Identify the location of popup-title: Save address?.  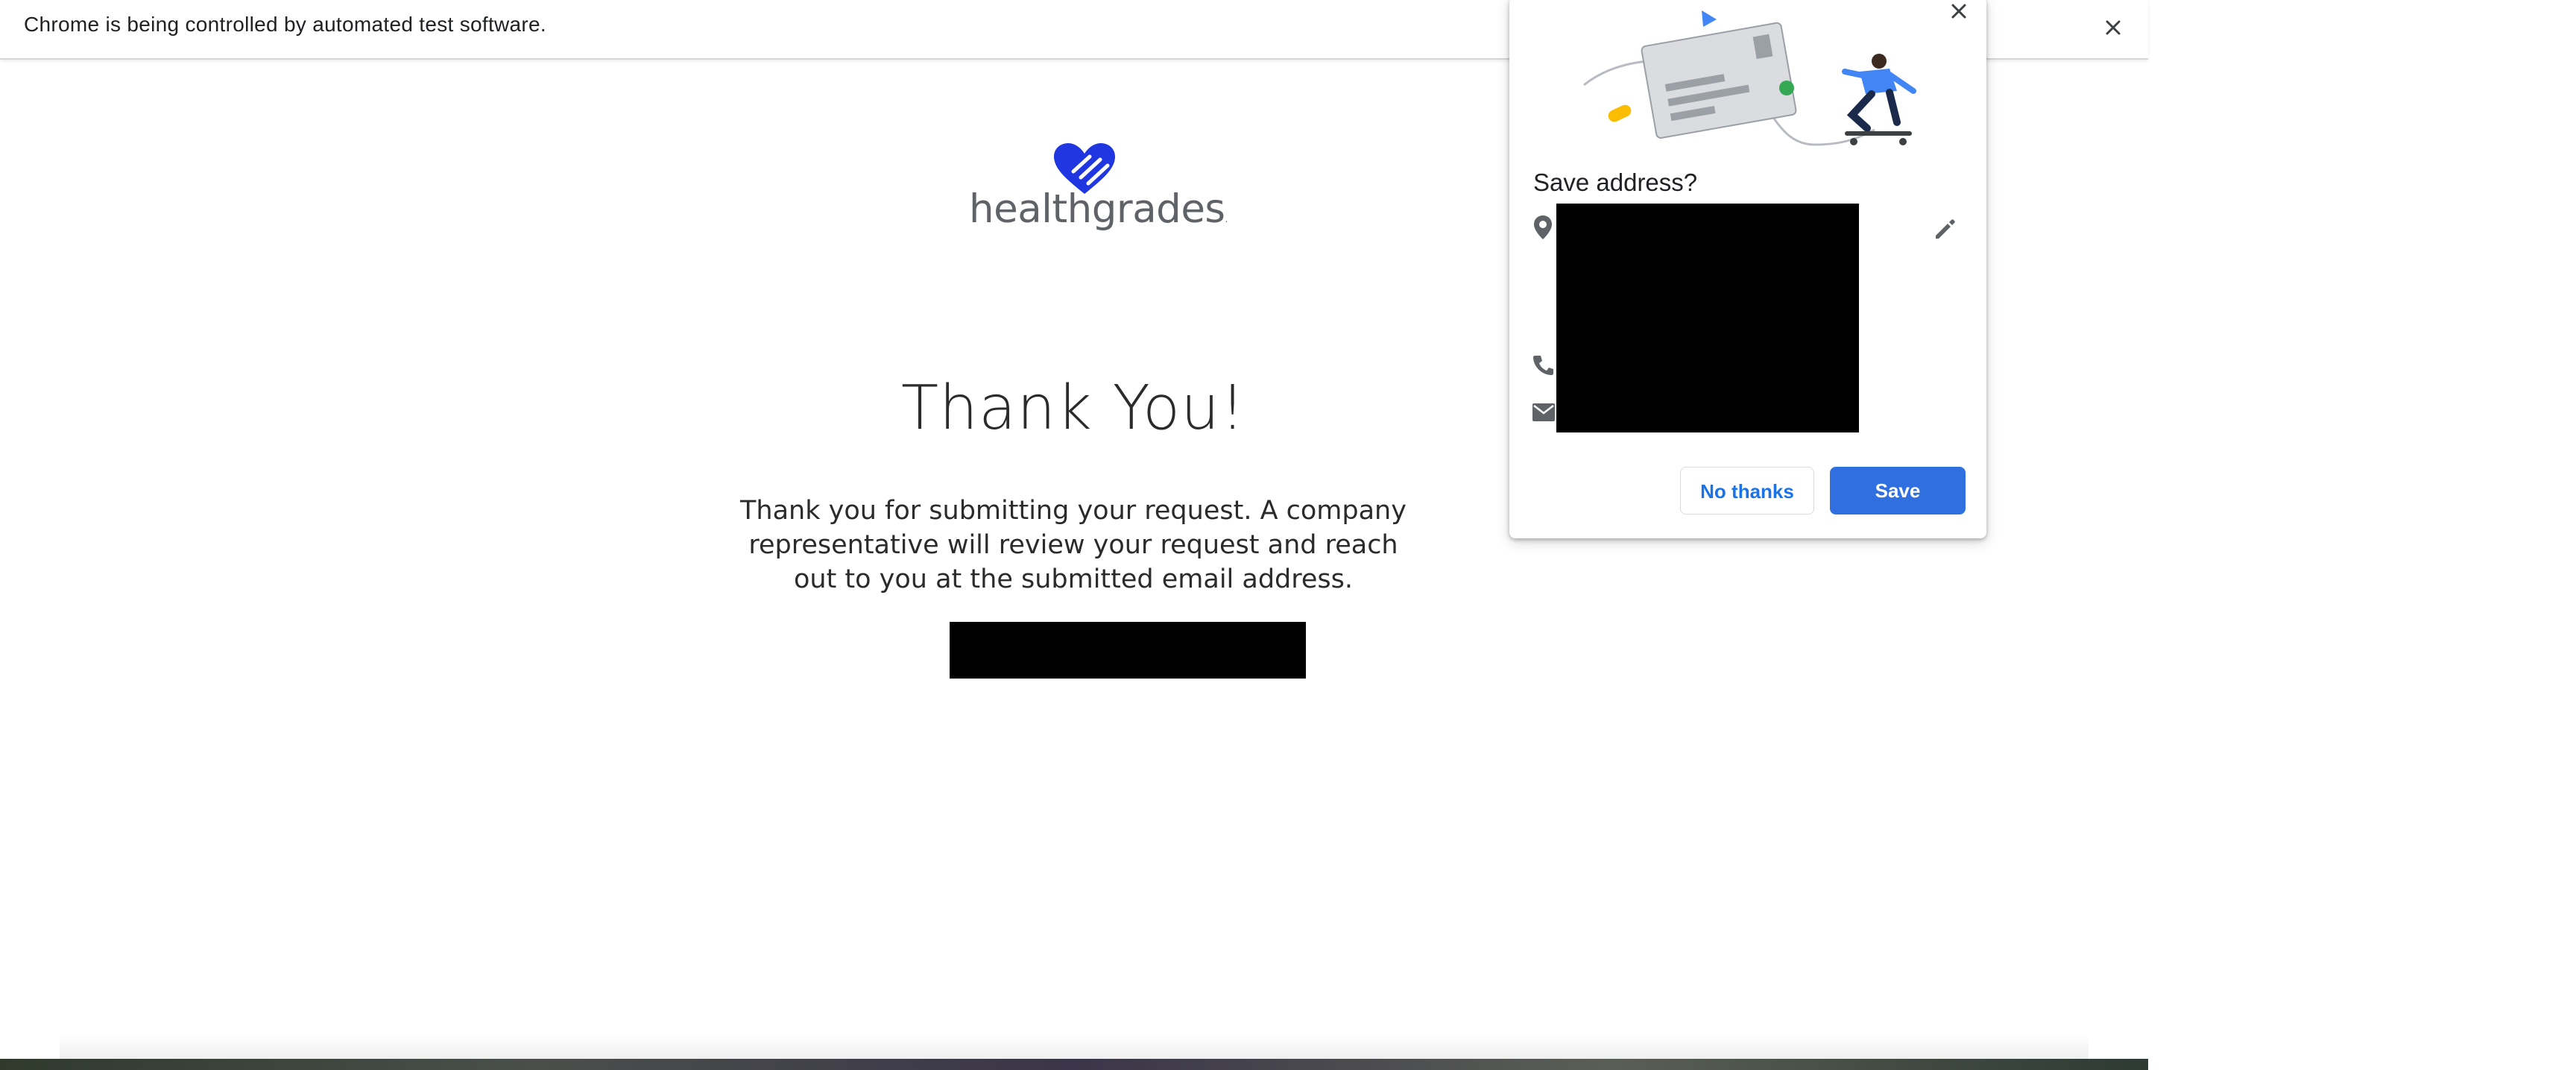
(1615, 182).